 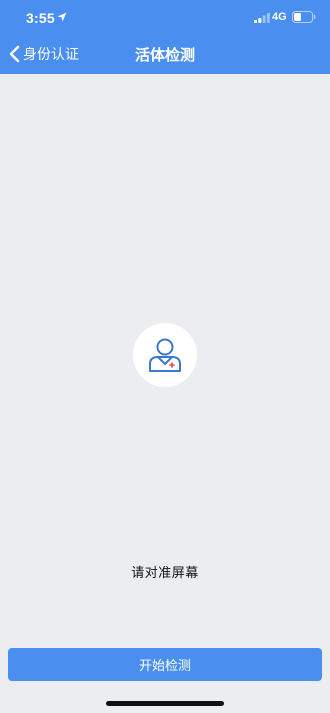 What do you see at coordinates (279, 17) in the screenshot?
I see `network-type: 4G` at bounding box center [279, 17].